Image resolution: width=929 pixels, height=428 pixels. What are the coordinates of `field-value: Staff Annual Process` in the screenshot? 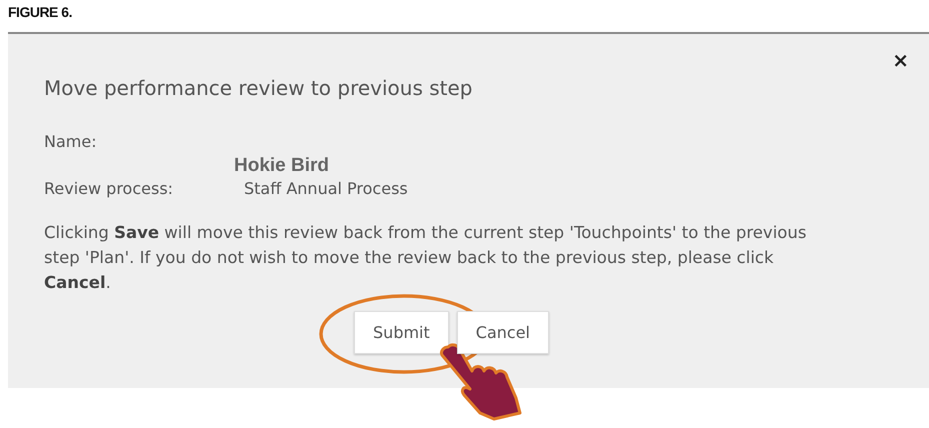 It's located at (326, 188).